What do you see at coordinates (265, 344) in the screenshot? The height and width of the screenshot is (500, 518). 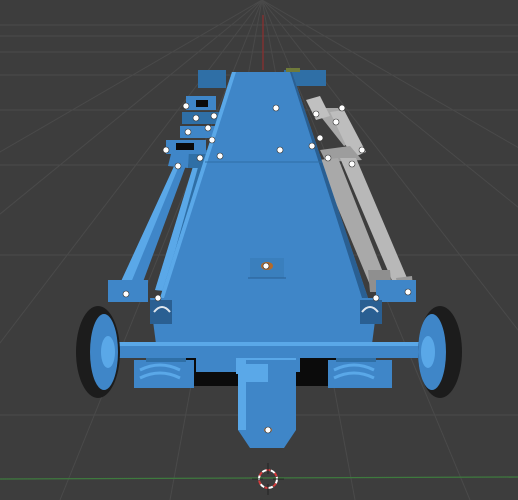 I see `front-axle-highlight` at bounding box center [265, 344].